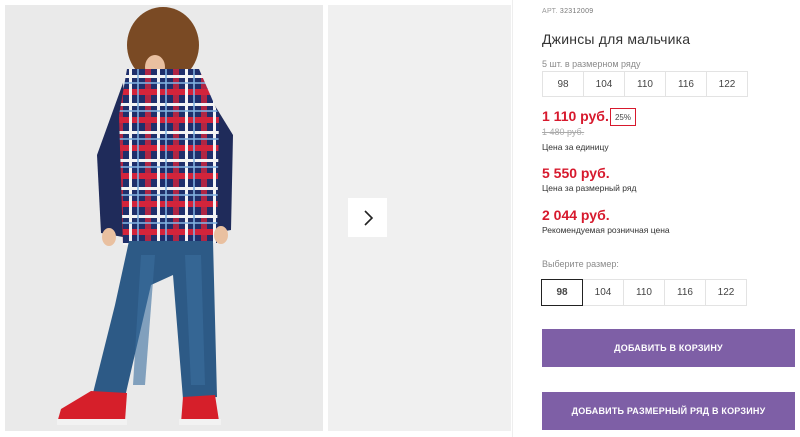 The width and height of the screenshot is (800, 437). I want to click on size-row-item: 110, so click(645, 84).